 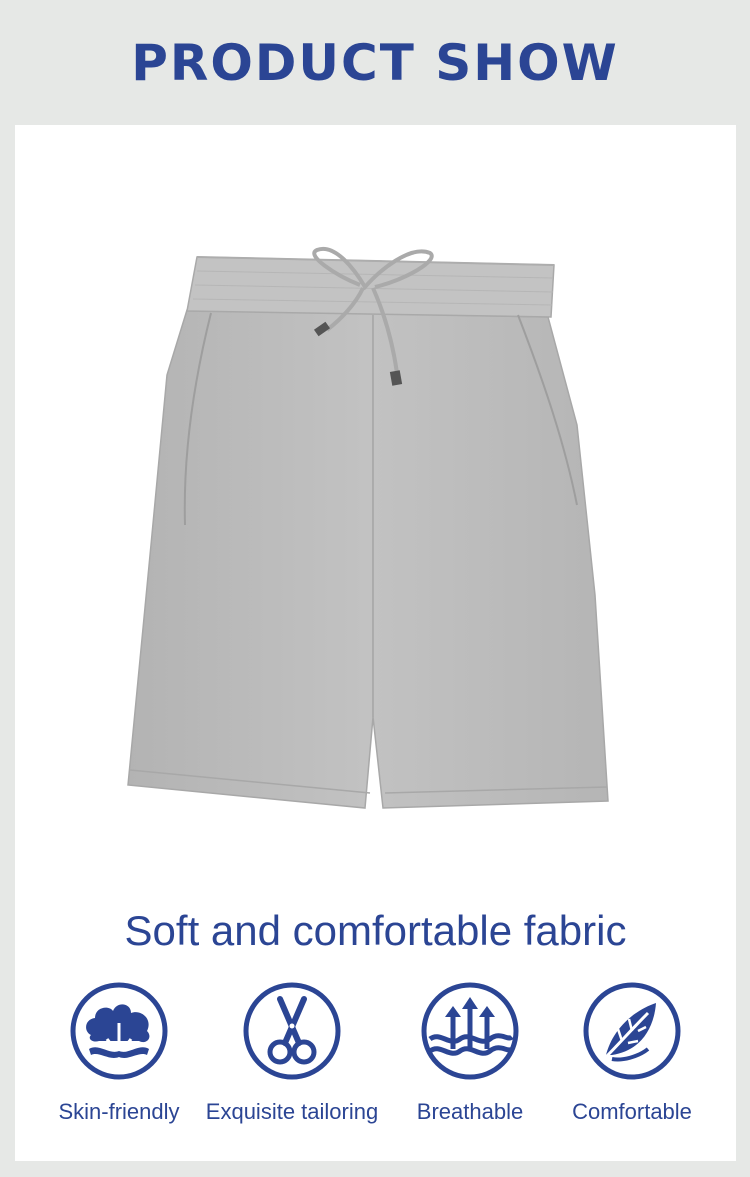 I want to click on cotton-icon, so click(x=119, y=1031).